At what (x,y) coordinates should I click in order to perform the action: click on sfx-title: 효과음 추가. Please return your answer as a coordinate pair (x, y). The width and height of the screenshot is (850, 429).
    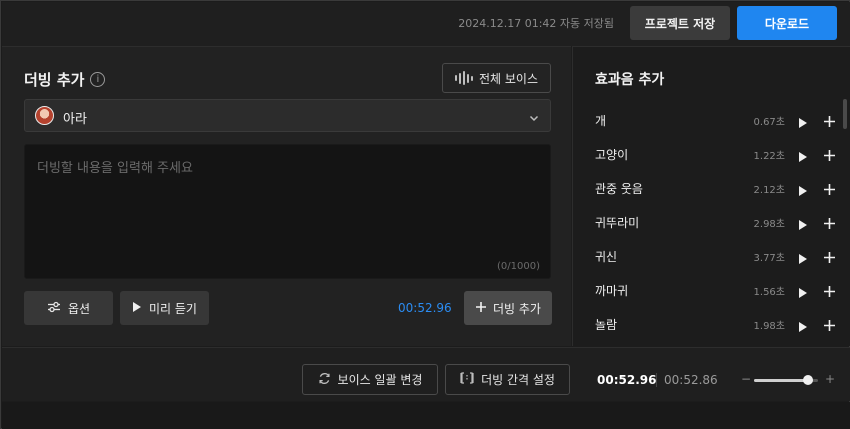
    Looking at the image, I should click on (630, 80).